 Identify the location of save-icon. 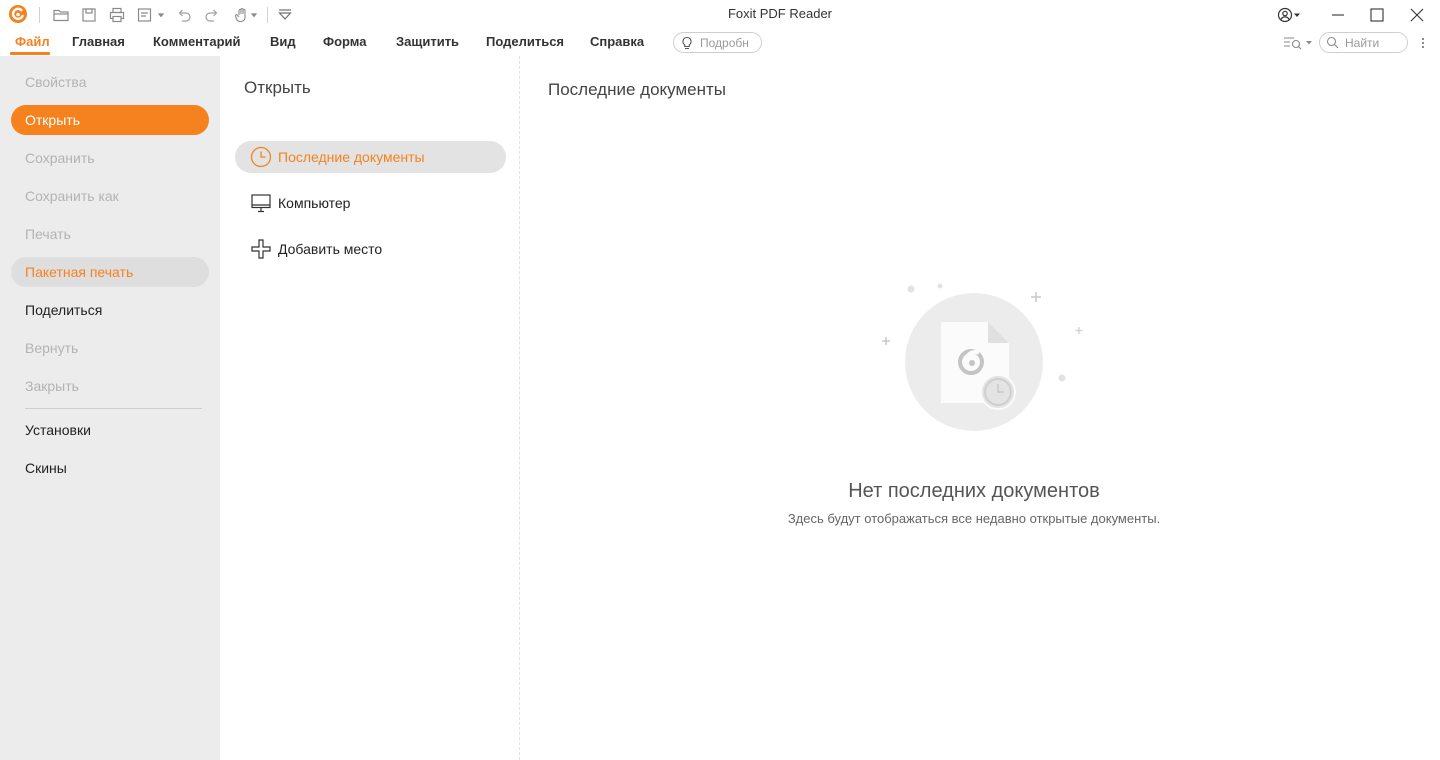
(89, 15).